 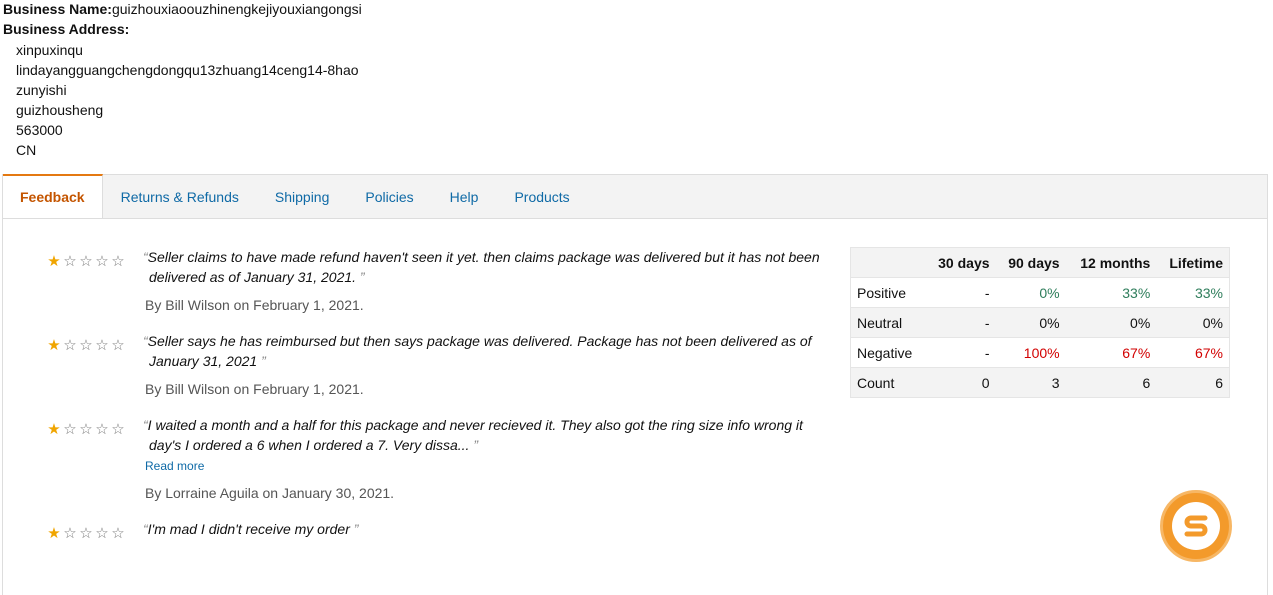 What do you see at coordinates (41, 90) in the screenshot?
I see `address-line: zunyishi` at bounding box center [41, 90].